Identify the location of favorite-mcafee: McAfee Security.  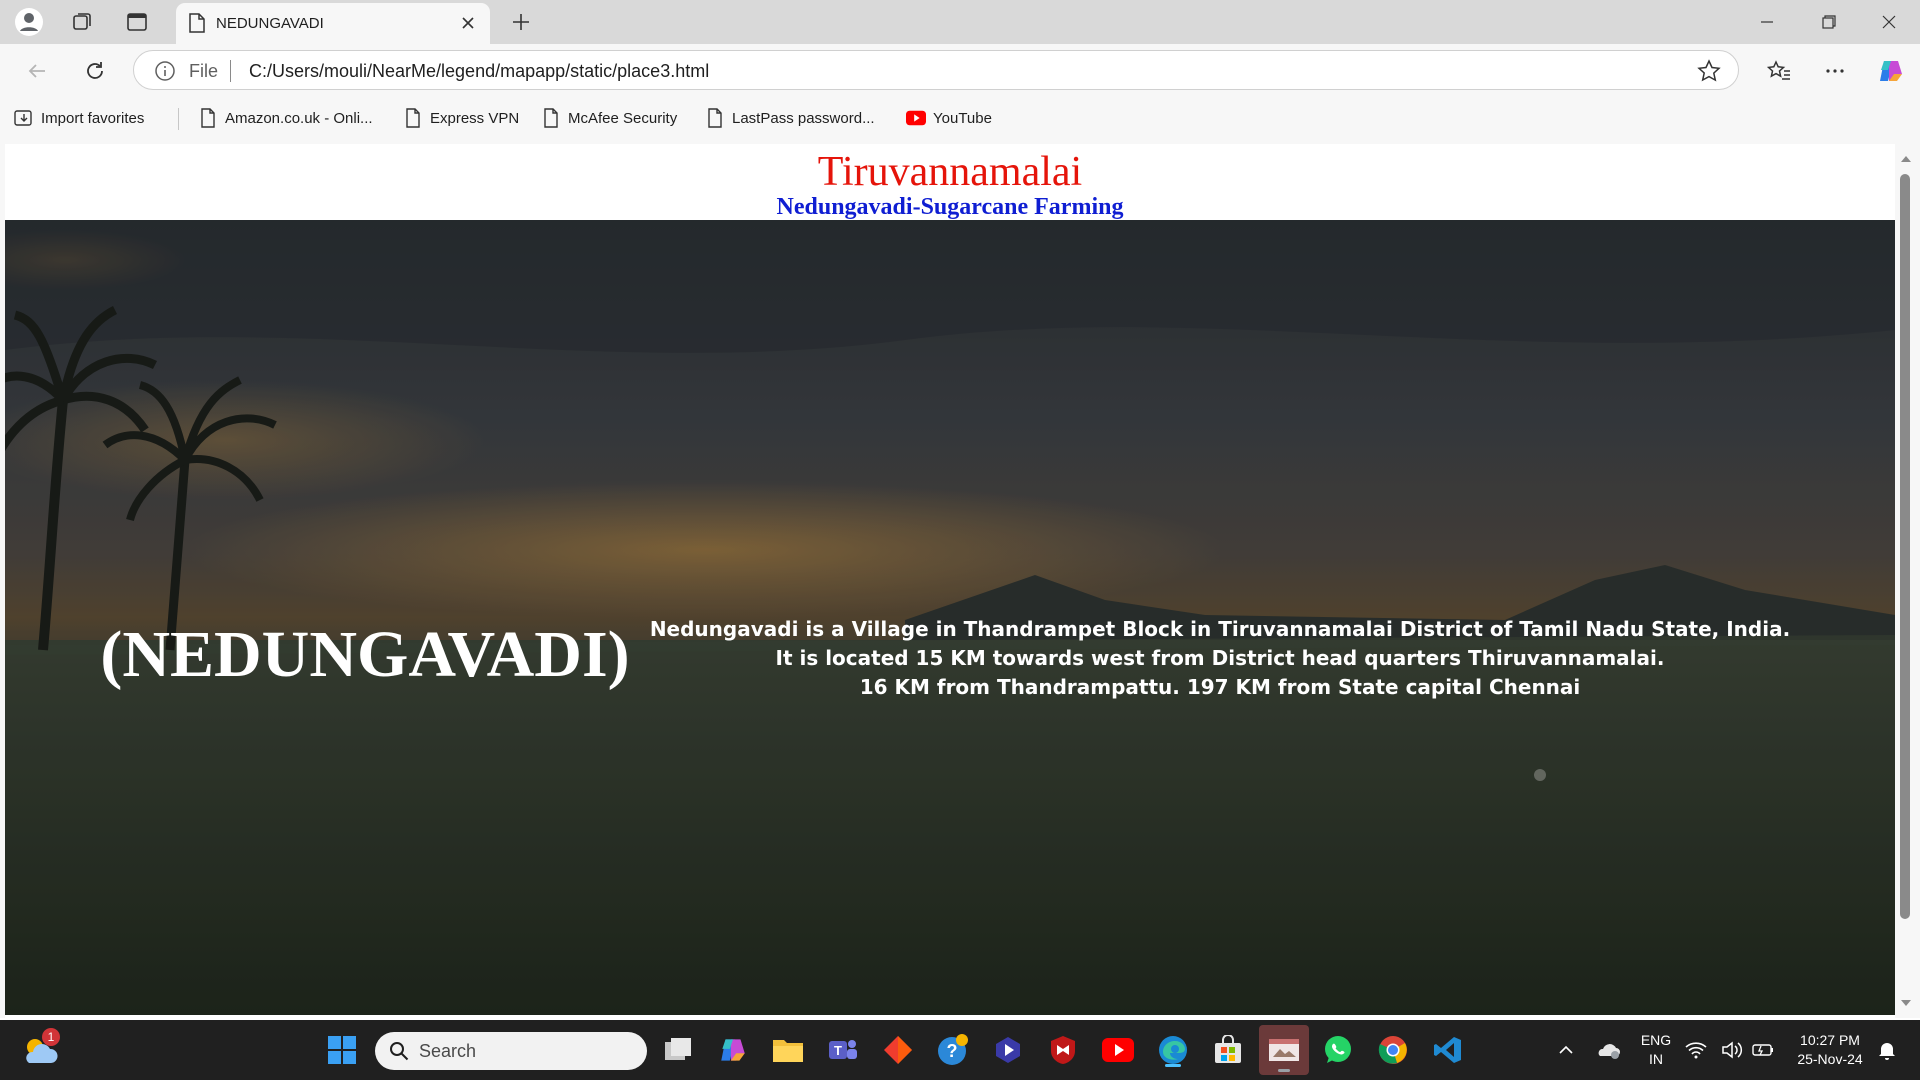
(609, 118).